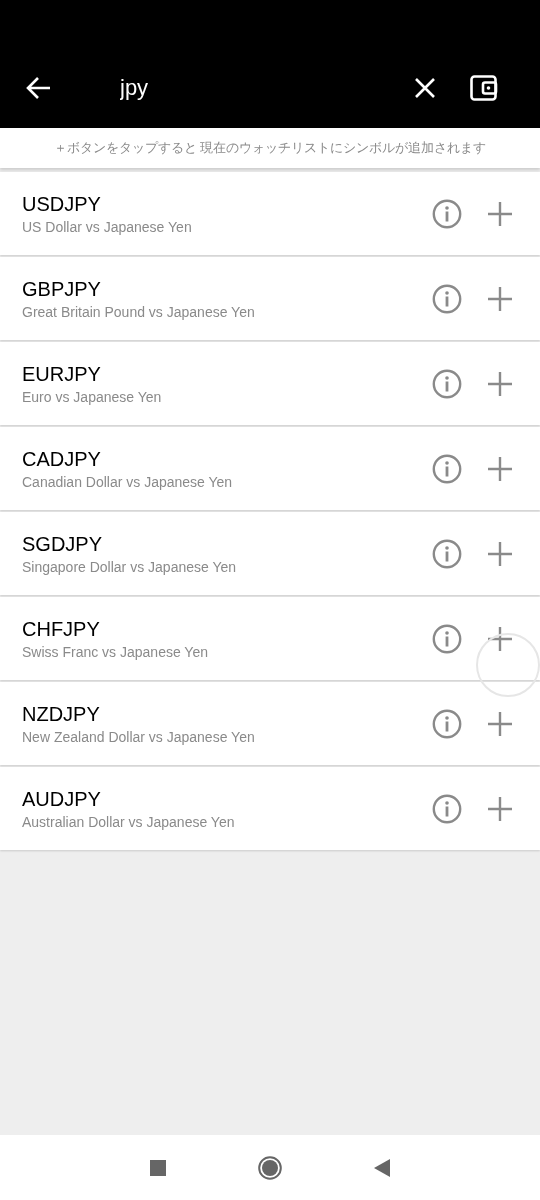 The image size is (540, 1200). Describe the element at coordinates (270, 553) in the screenshot. I see `symbol-row: SGDJPY Singapore Dollar vs Japanese Yen` at that location.